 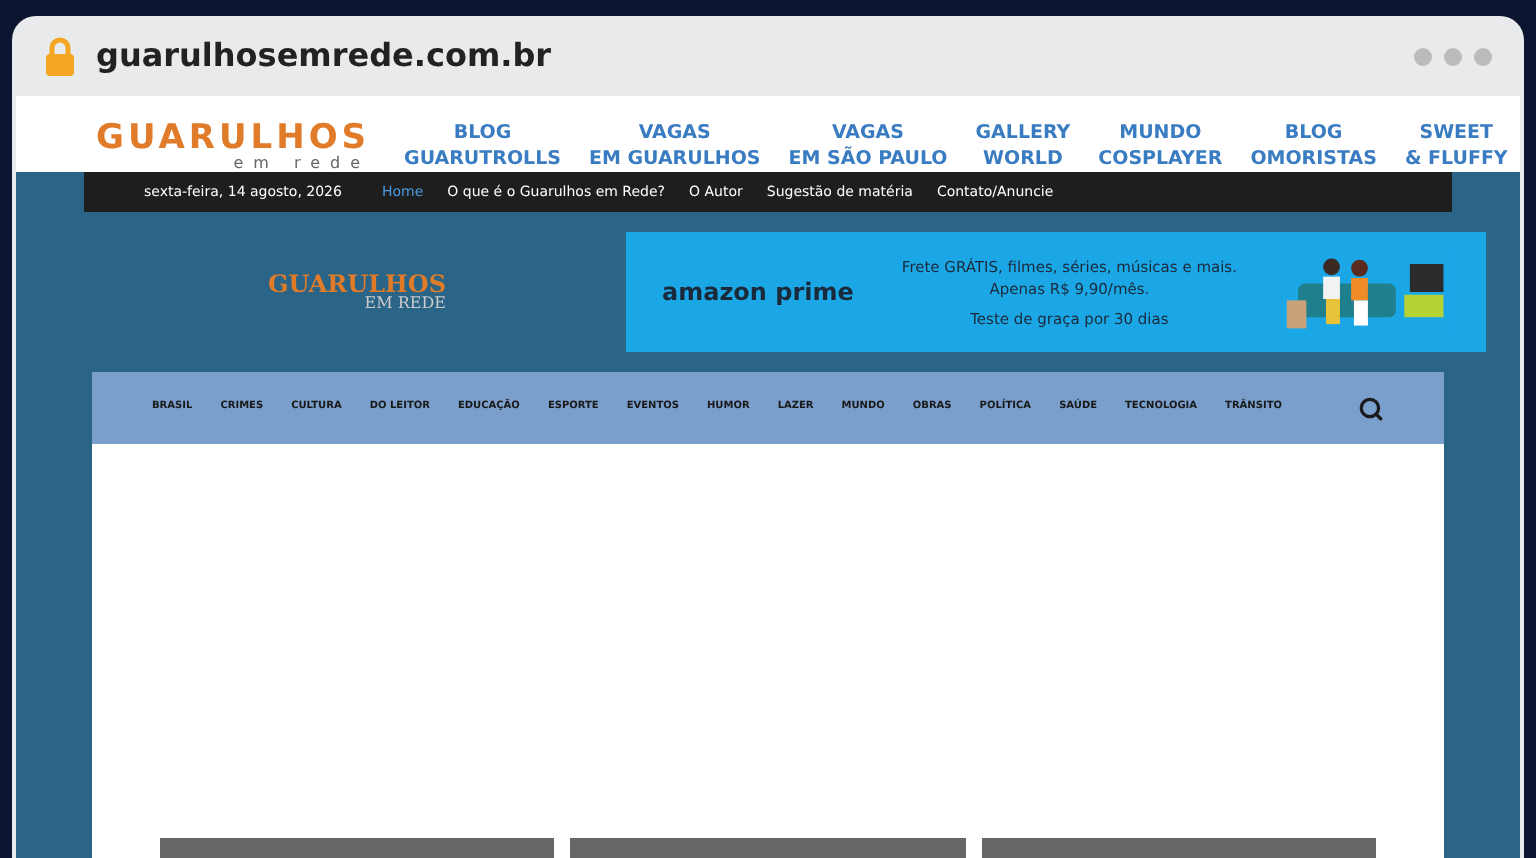 What do you see at coordinates (1023, 146) in the screenshot?
I see `header-link: GALLERY WORLD` at bounding box center [1023, 146].